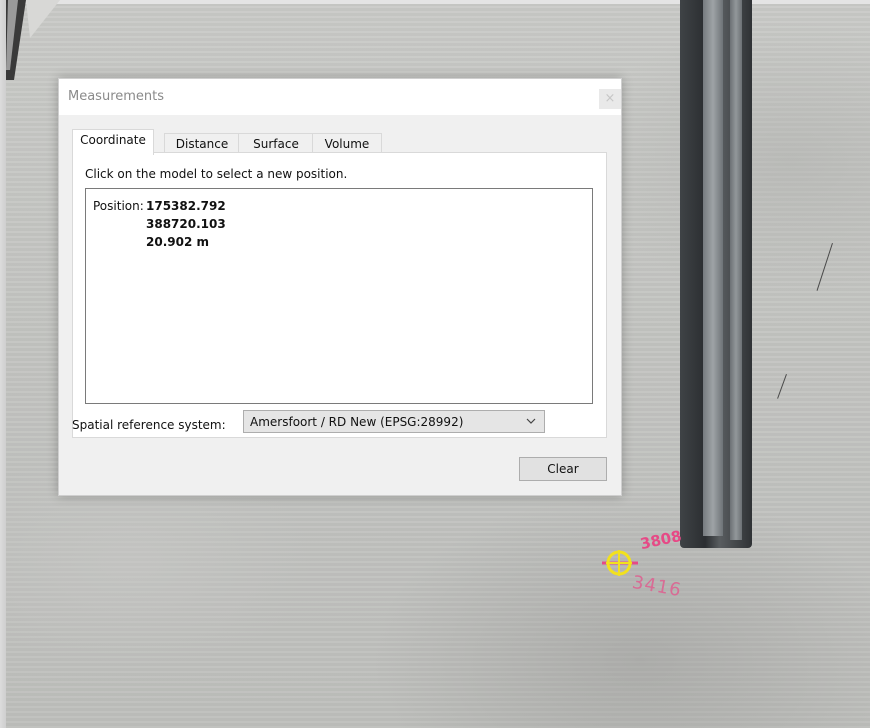 This screenshot has width=870, height=728. Describe the element at coordinates (202, 143) in the screenshot. I see `tab-distance: Distance` at that location.